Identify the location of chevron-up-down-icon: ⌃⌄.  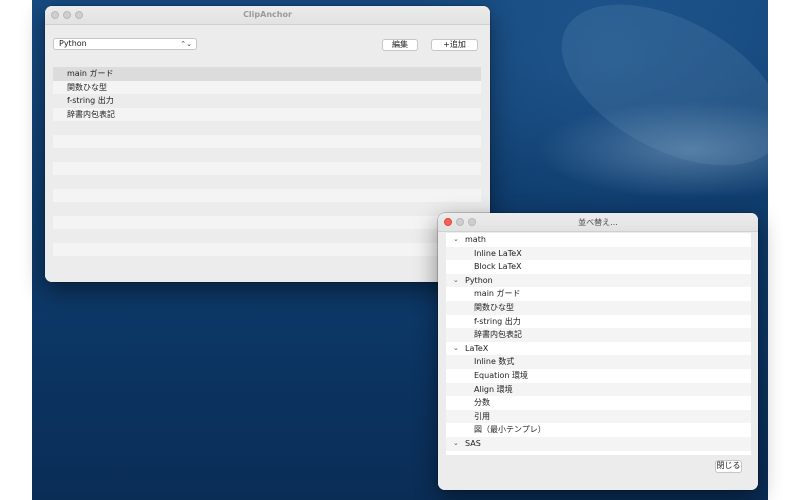
(186, 44).